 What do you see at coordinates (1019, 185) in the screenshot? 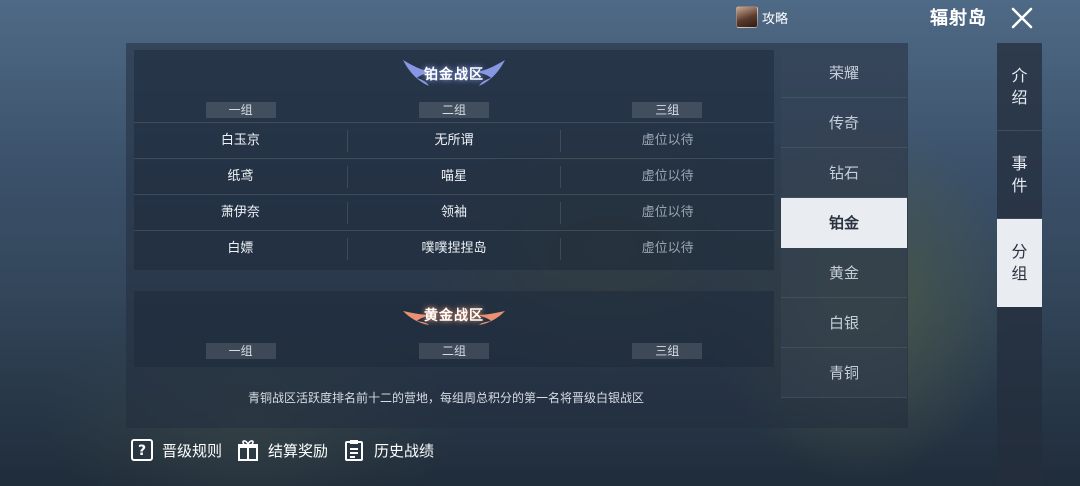
I see `tab-label: 件` at bounding box center [1019, 185].